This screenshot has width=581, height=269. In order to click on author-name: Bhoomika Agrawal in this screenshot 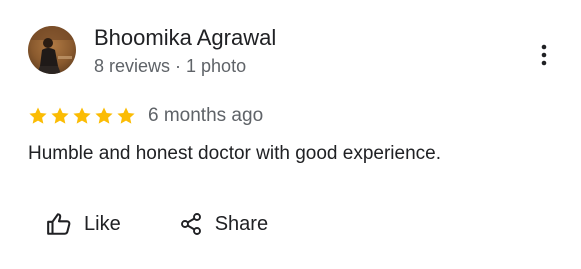, I will do `click(185, 38)`.